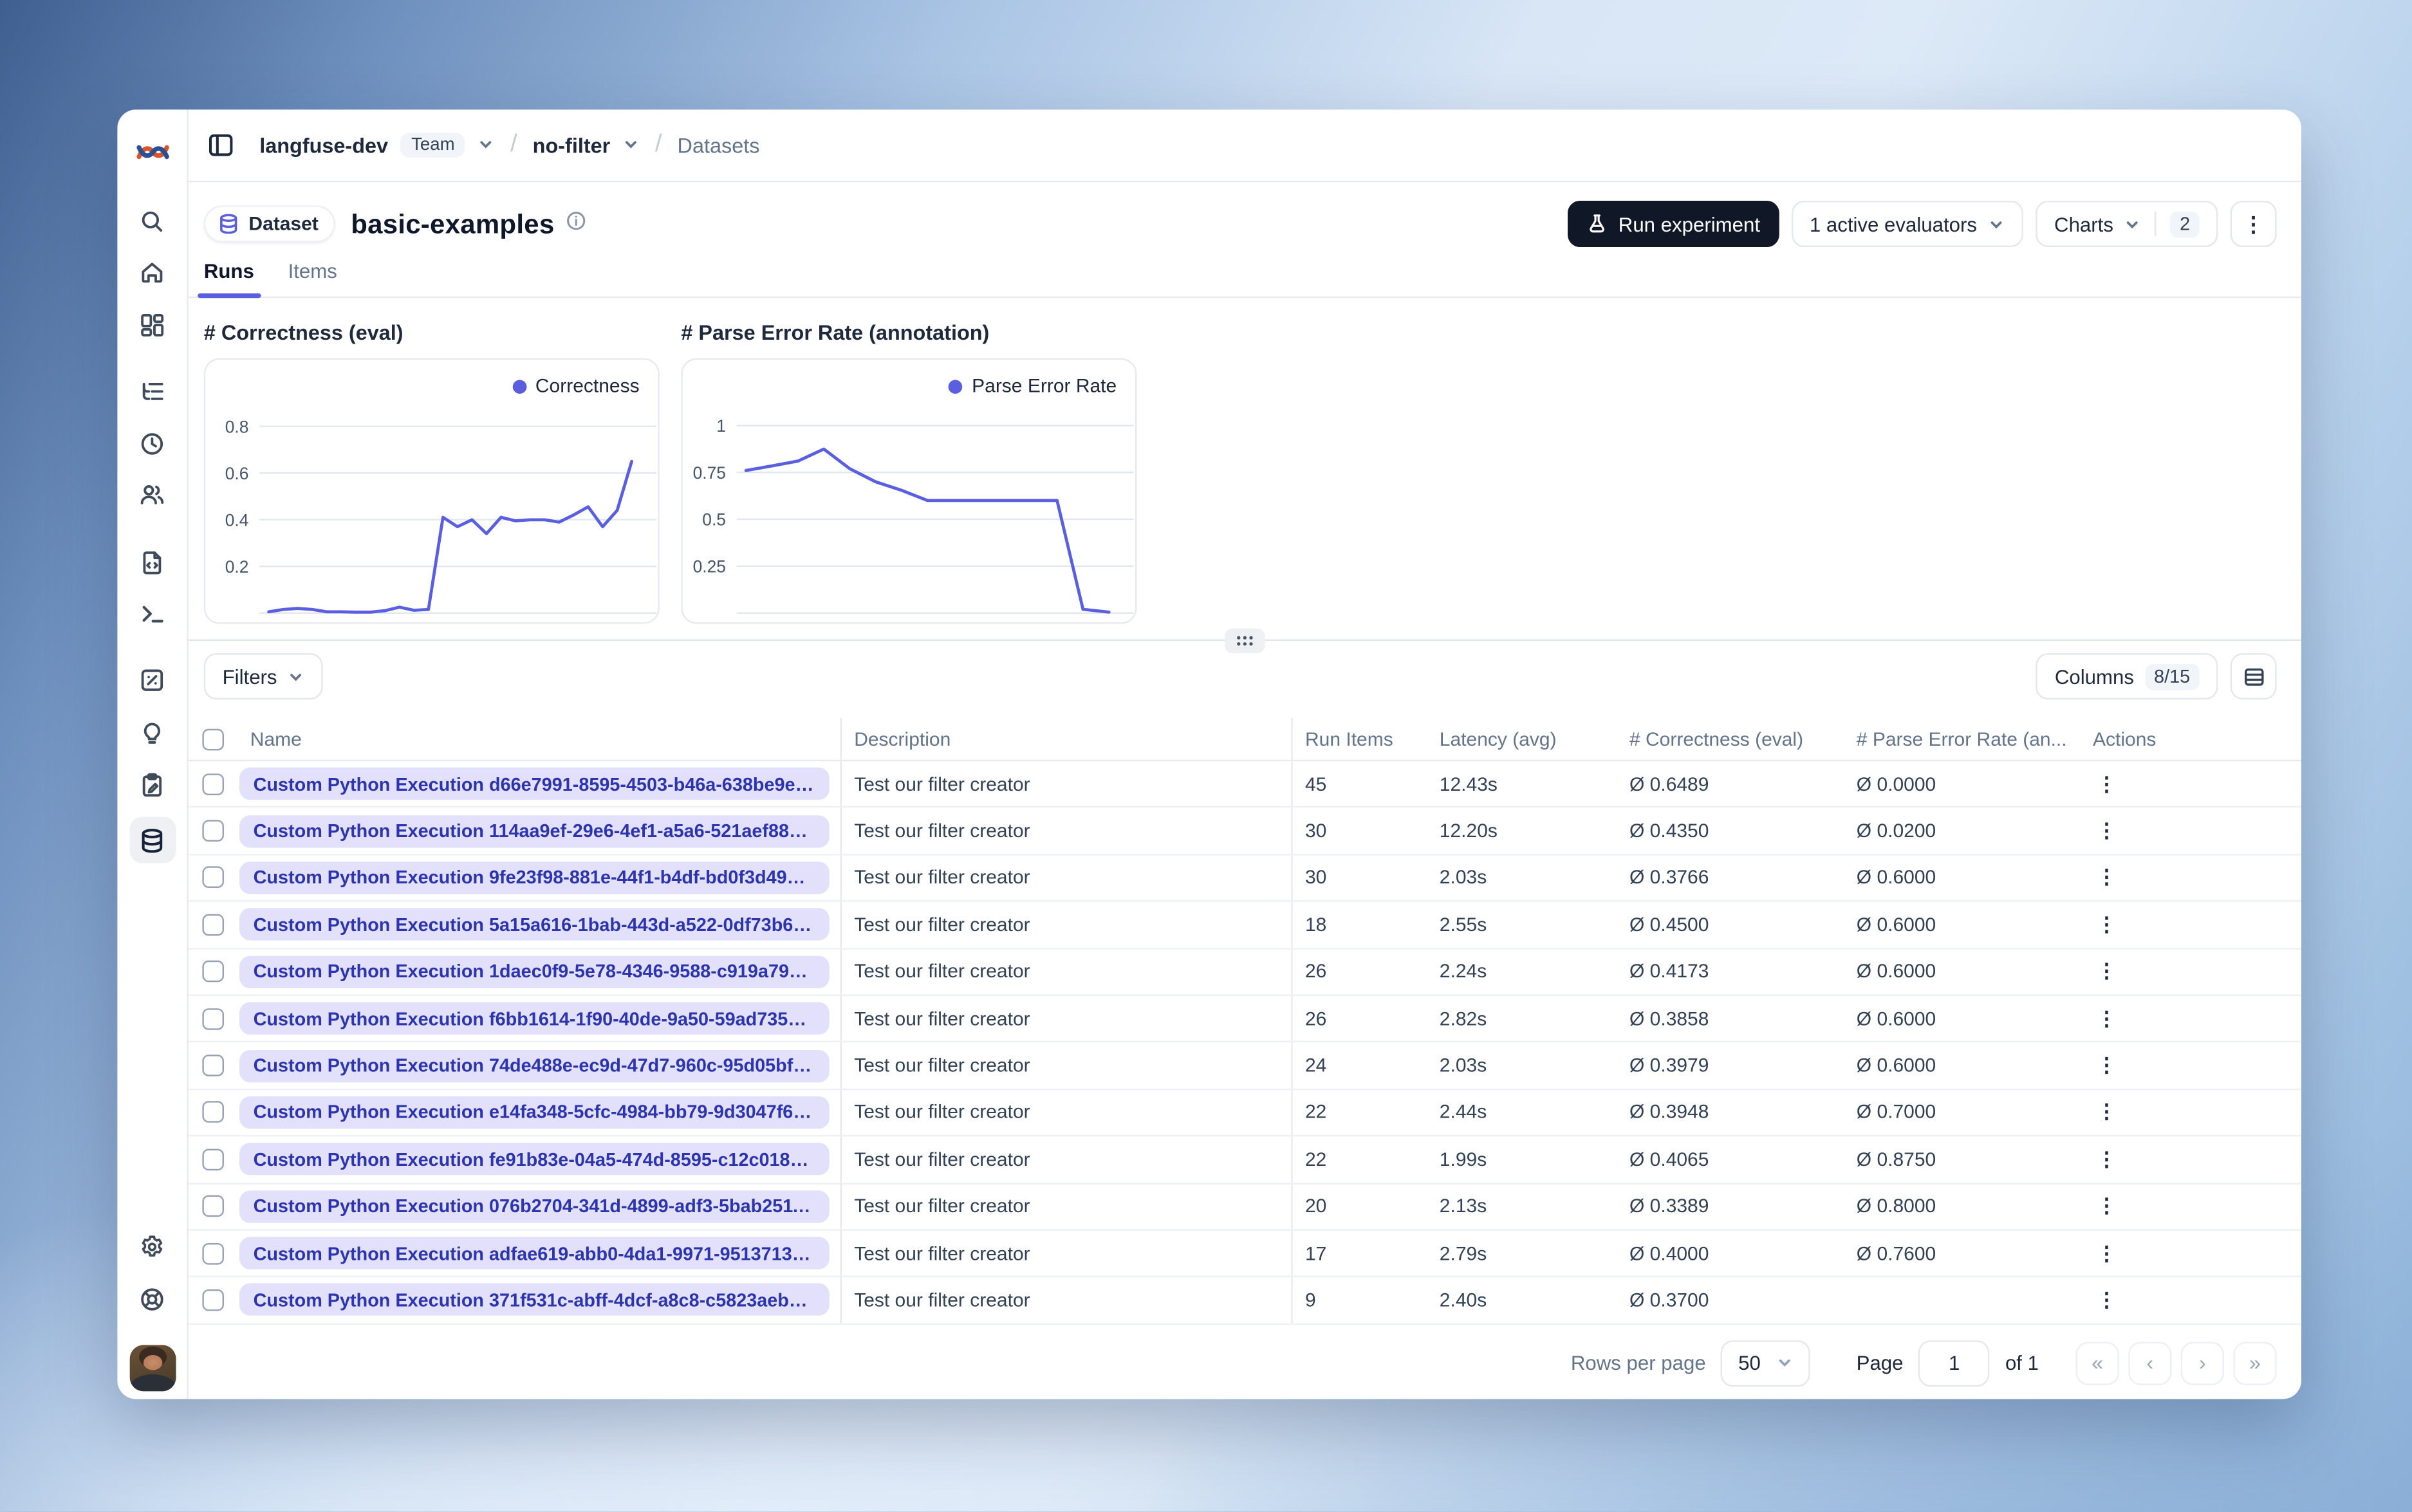 The image size is (2412, 1512). What do you see at coordinates (537, 739) in the screenshot?
I see `col-header-name: Name` at bounding box center [537, 739].